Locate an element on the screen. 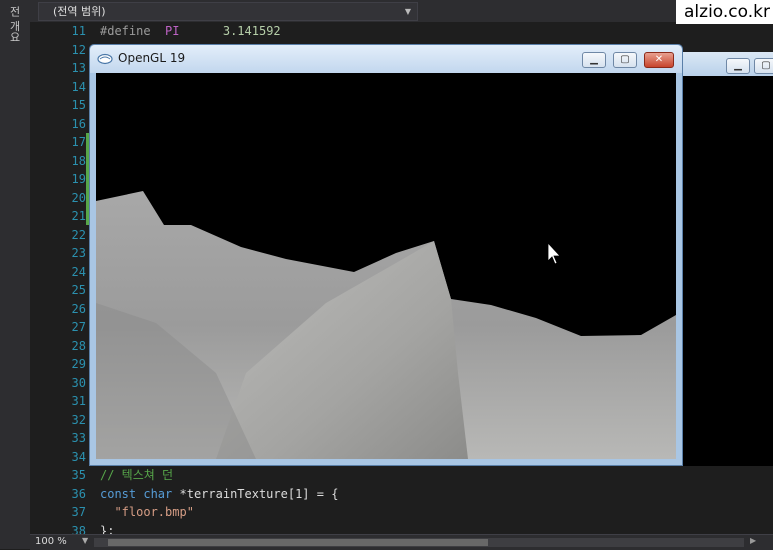 Image resolution: width=773 pixels, height=550 pixels. status-bar: 100 % ▼ ◀ ▶ is located at coordinates (401, 542).